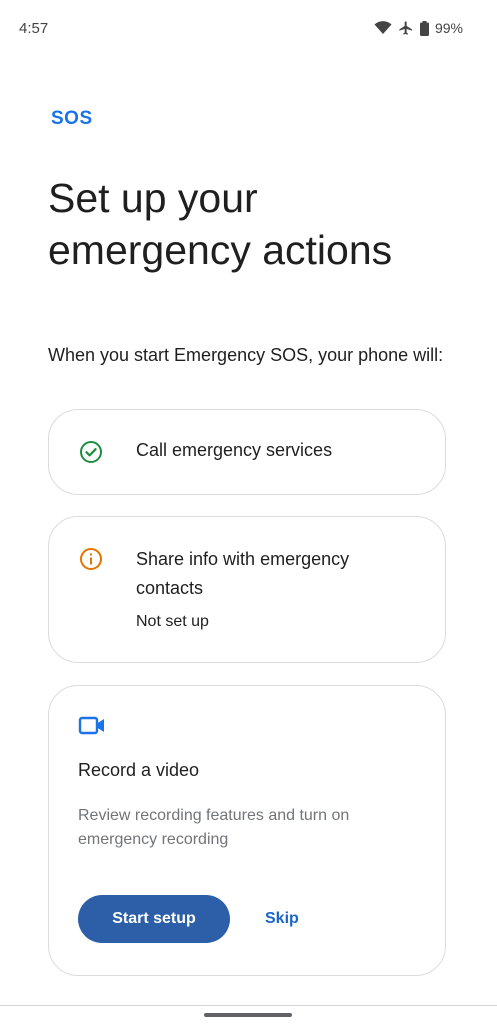  I want to click on action-card-call: Call emergency services, so click(247, 452).